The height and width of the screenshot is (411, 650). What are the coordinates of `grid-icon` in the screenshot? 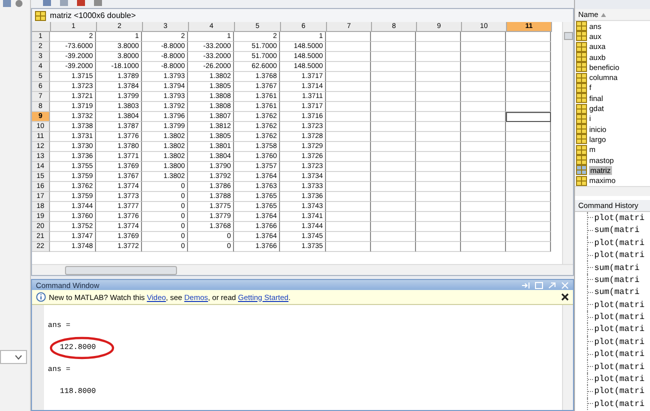 It's located at (40, 15).